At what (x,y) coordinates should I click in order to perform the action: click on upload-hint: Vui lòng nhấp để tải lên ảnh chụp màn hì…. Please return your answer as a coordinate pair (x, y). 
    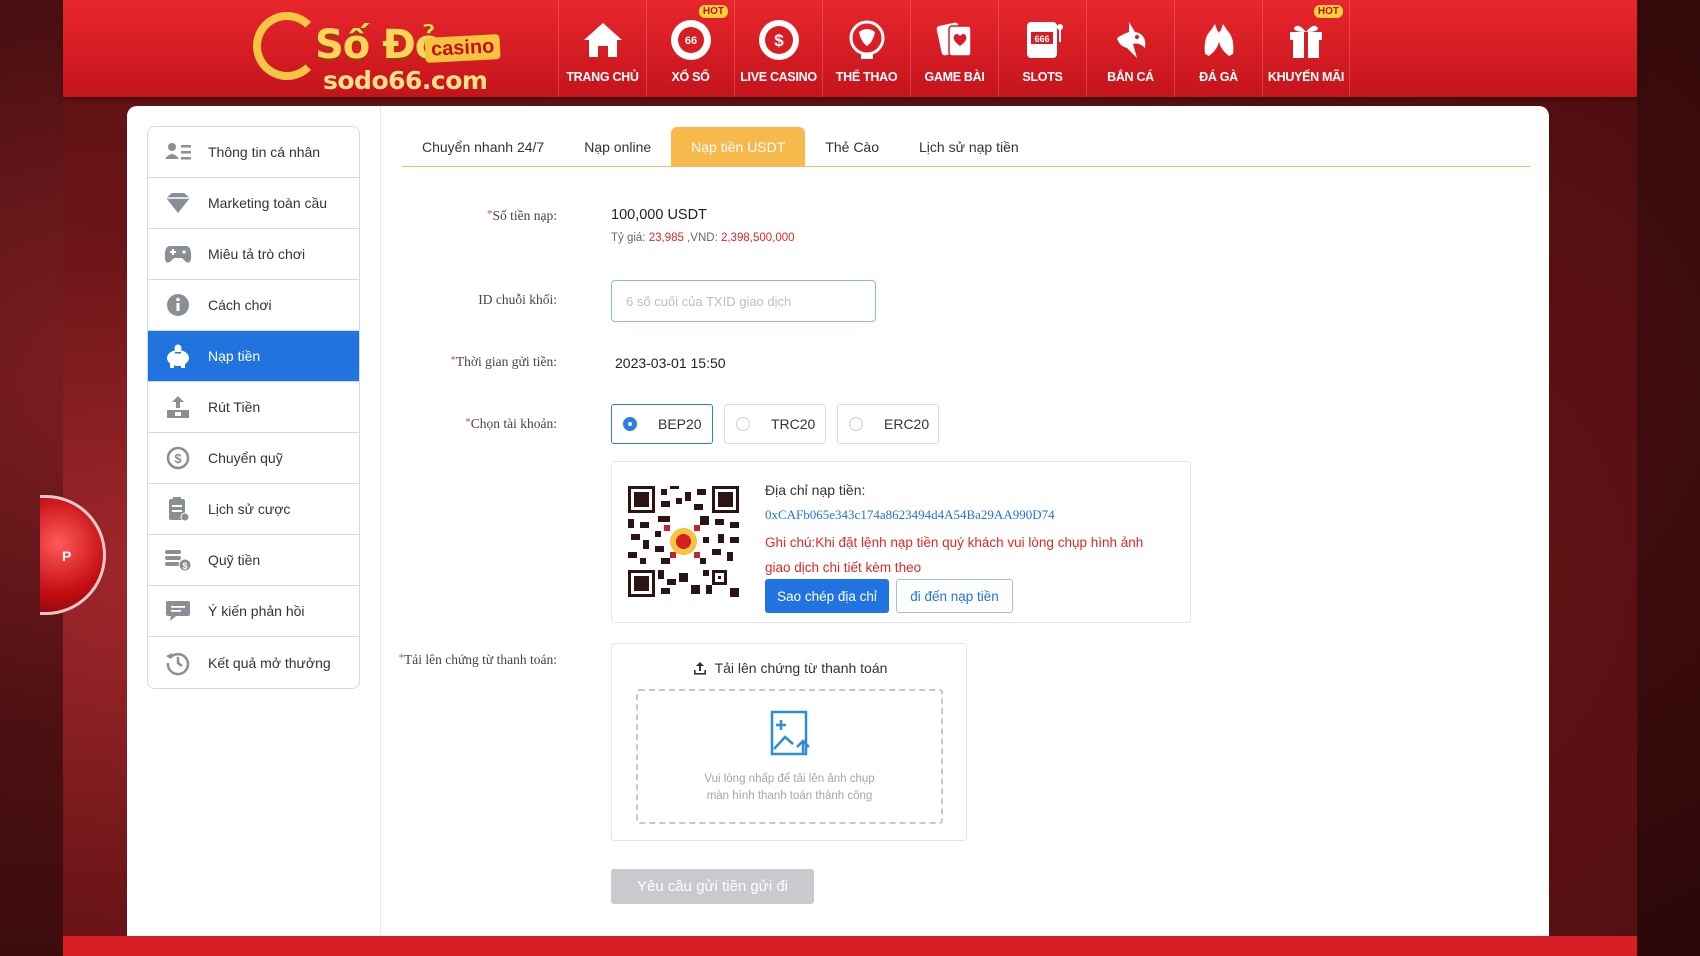
    Looking at the image, I should click on (789, 787).